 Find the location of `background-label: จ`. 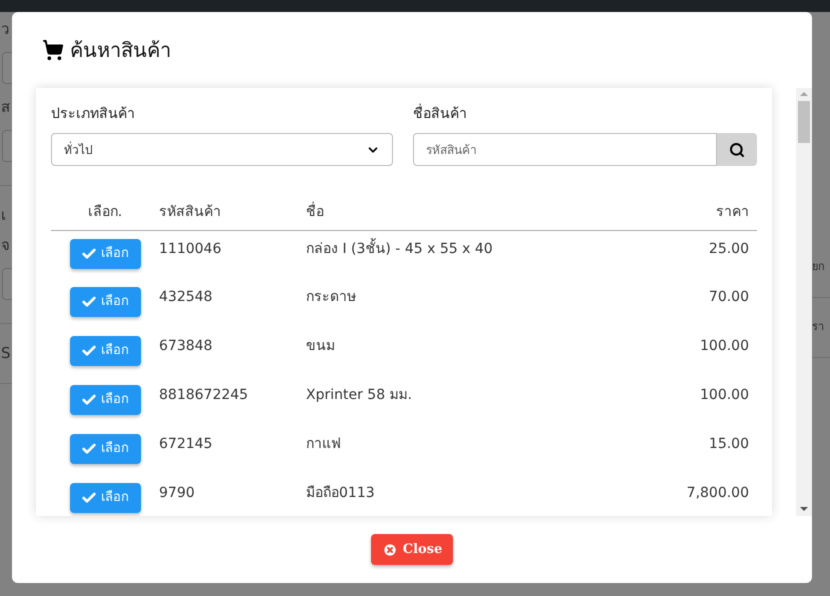

background-label: จ is located at coordinates (5, 245).